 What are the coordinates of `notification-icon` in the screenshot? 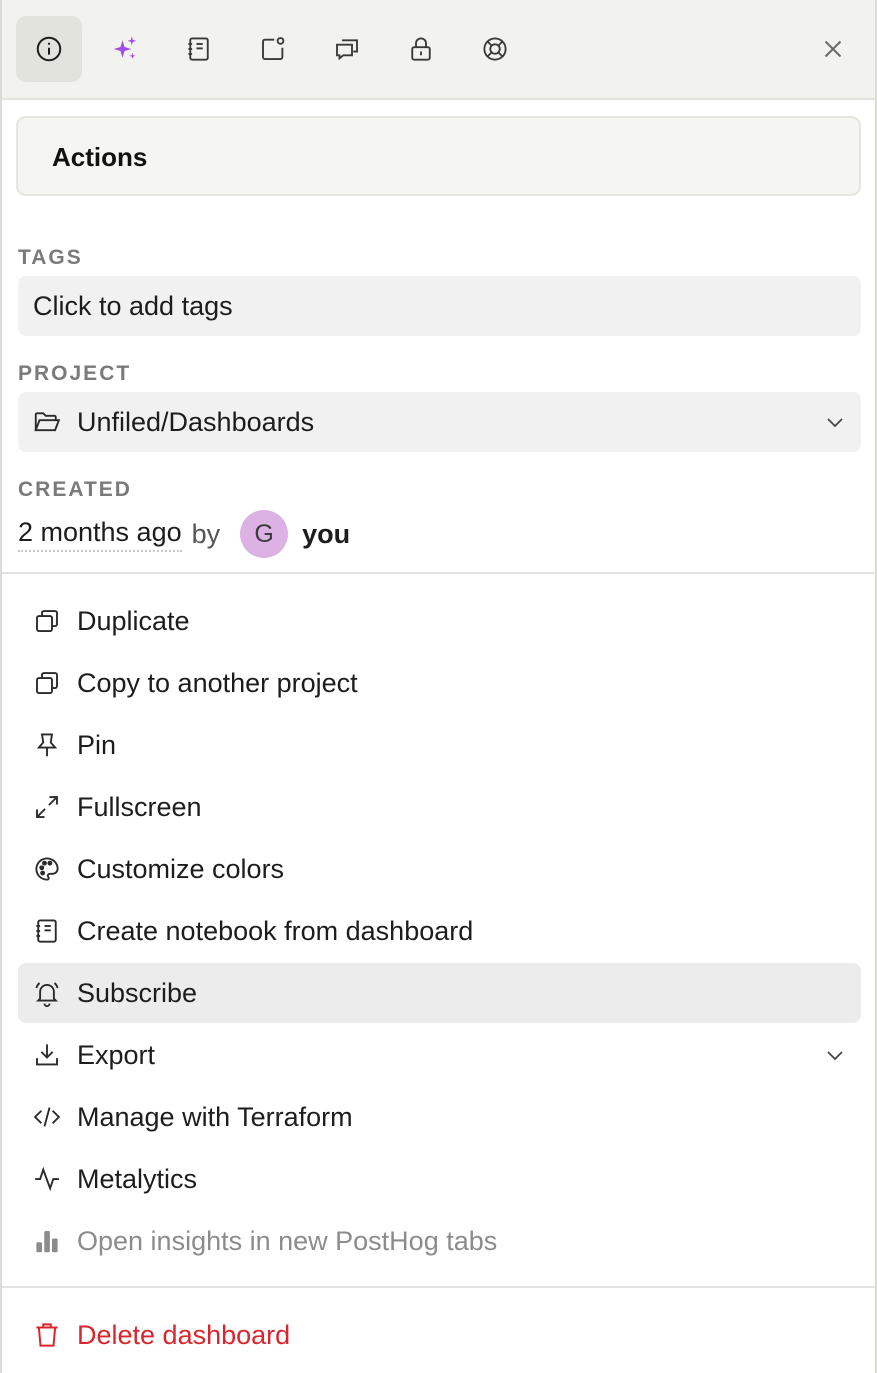 It's located at (273, 48).